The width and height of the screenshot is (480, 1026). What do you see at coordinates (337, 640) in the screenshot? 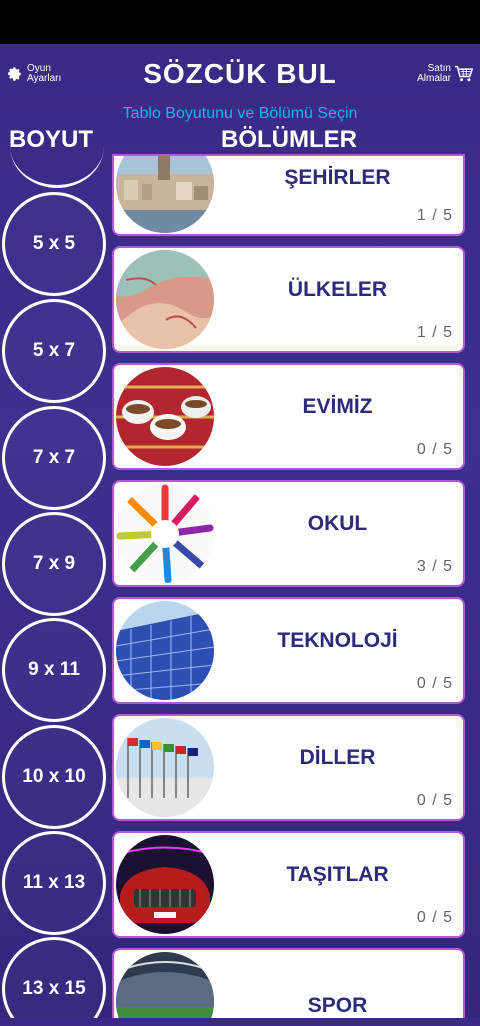
I see `section-name: TEKNOLOJİ` at bounding box center [337, 640].